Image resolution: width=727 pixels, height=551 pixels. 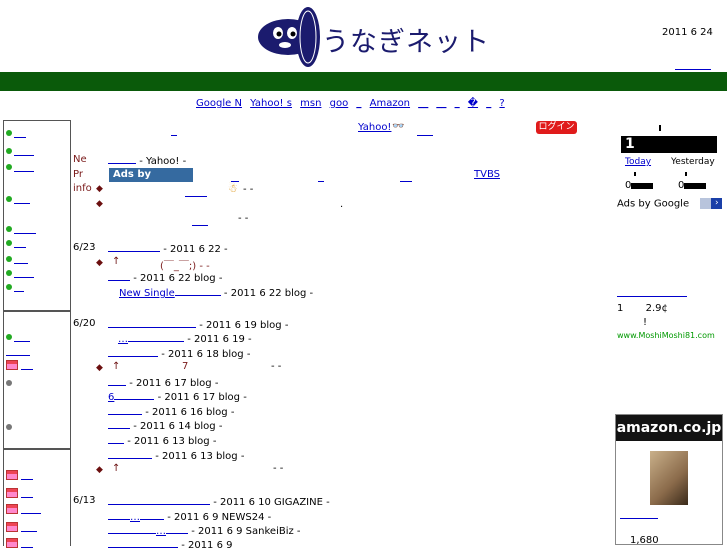 I want to click on header-link, so click(x=693, y=65).